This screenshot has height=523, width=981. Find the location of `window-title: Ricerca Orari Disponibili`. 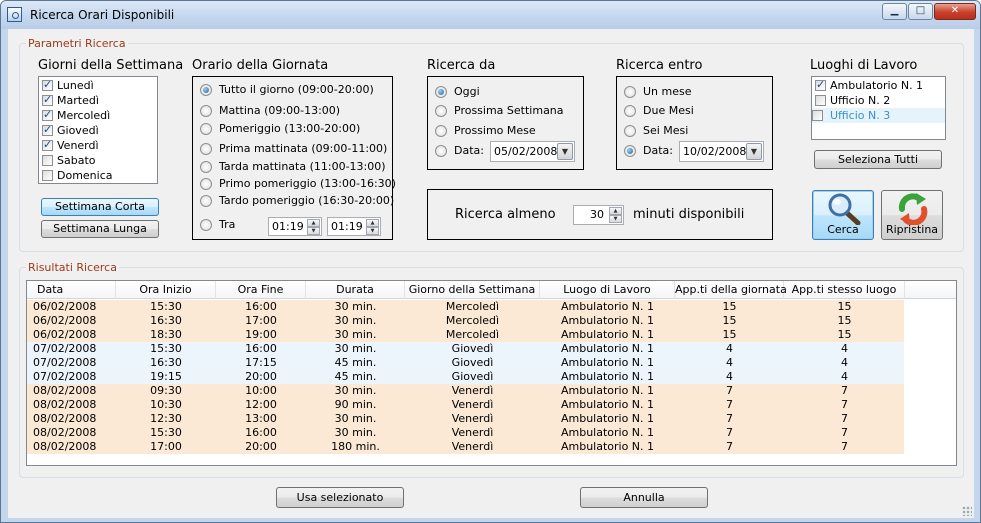

window-title: Ricerca Orari Disponibili is located at coordinates (102, 15).